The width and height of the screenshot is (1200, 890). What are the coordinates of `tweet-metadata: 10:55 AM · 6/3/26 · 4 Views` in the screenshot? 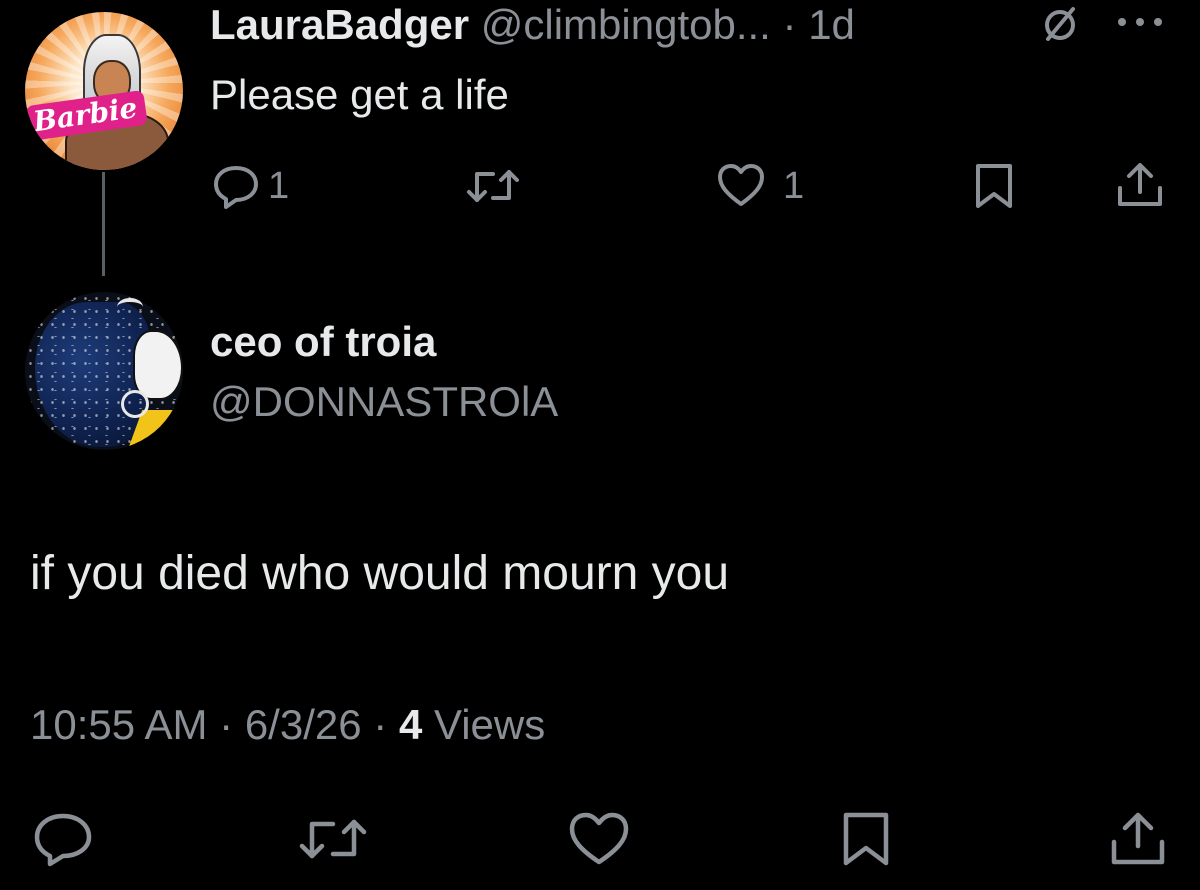 It's located at (287, 725).